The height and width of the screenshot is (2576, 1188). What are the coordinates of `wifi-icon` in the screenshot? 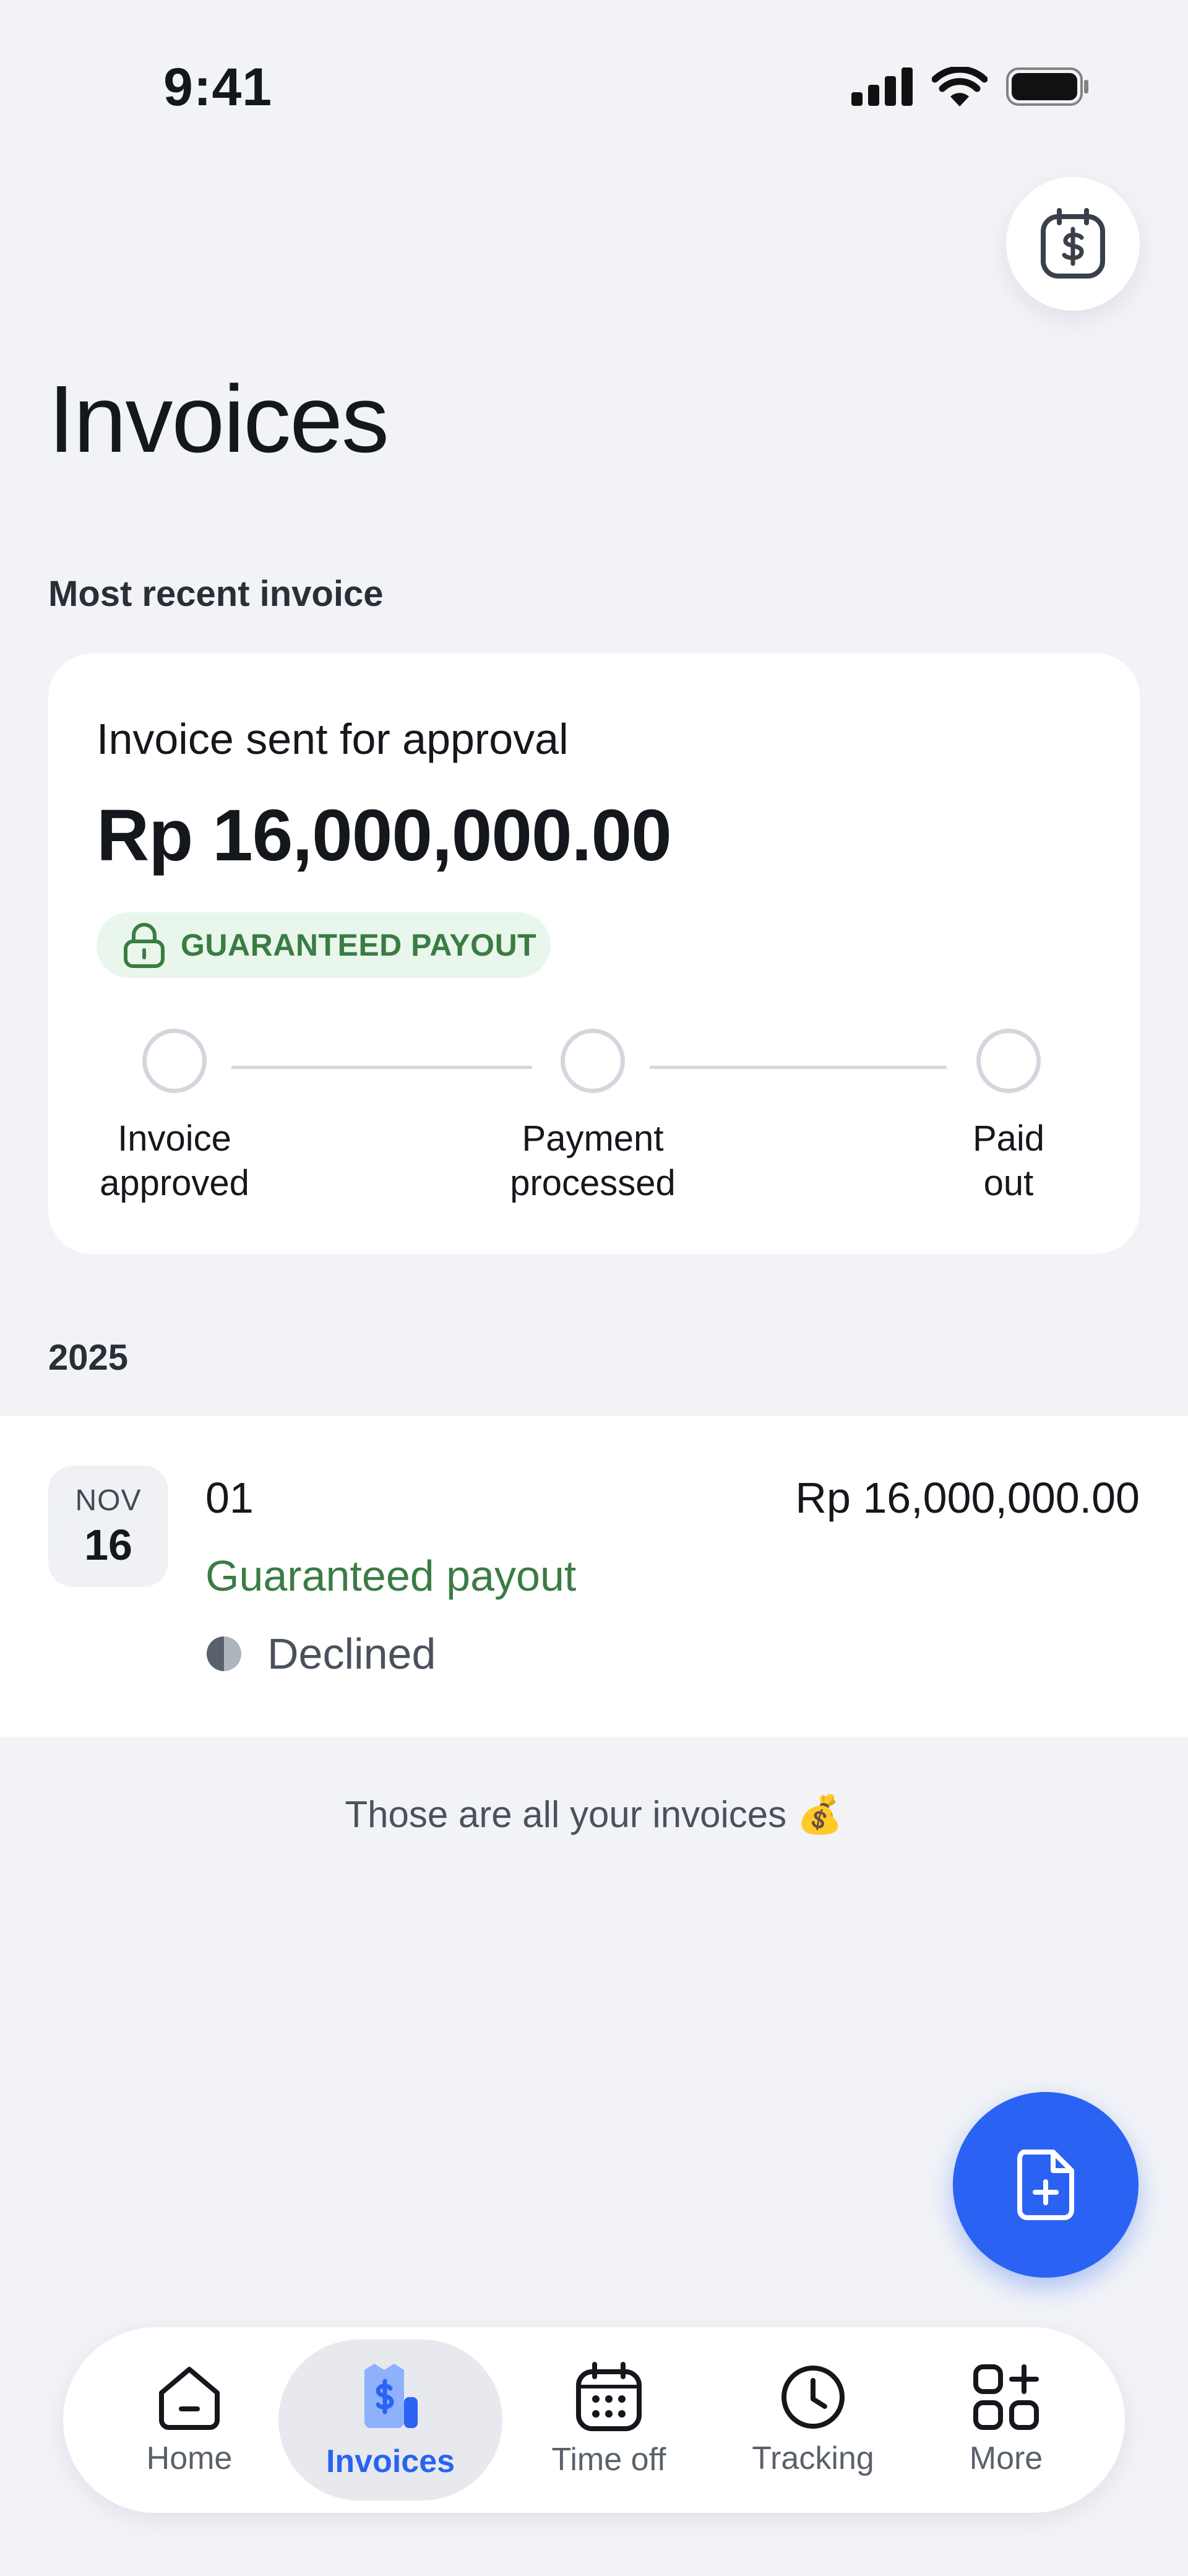 It's located at (960, 86).